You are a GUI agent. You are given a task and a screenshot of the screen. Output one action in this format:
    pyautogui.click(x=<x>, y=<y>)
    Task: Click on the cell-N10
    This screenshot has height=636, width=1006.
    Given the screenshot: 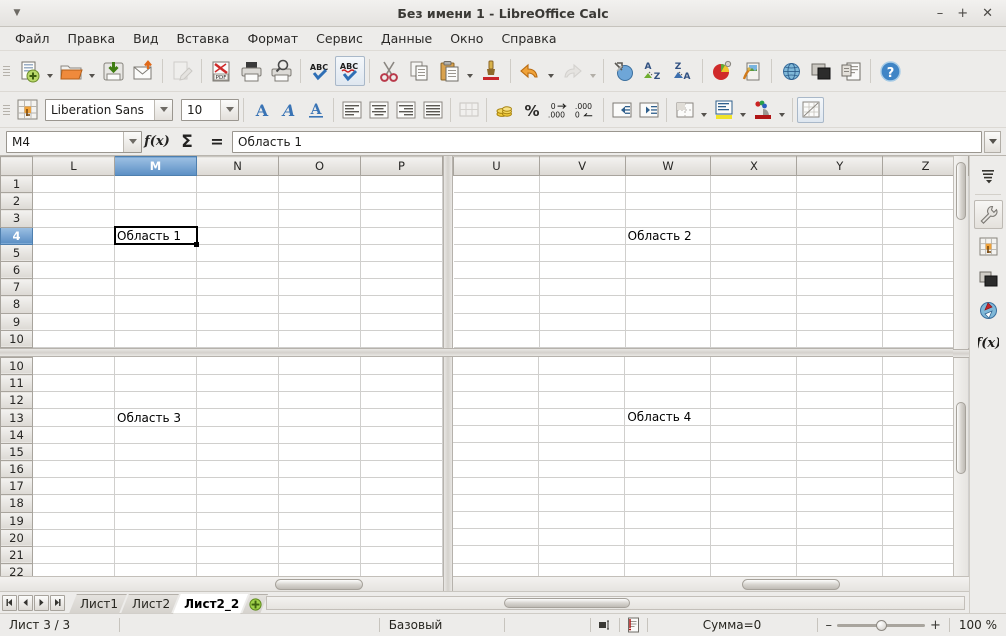 What is the action you would take?
    pyautogui.click(x=237, y=339)
    